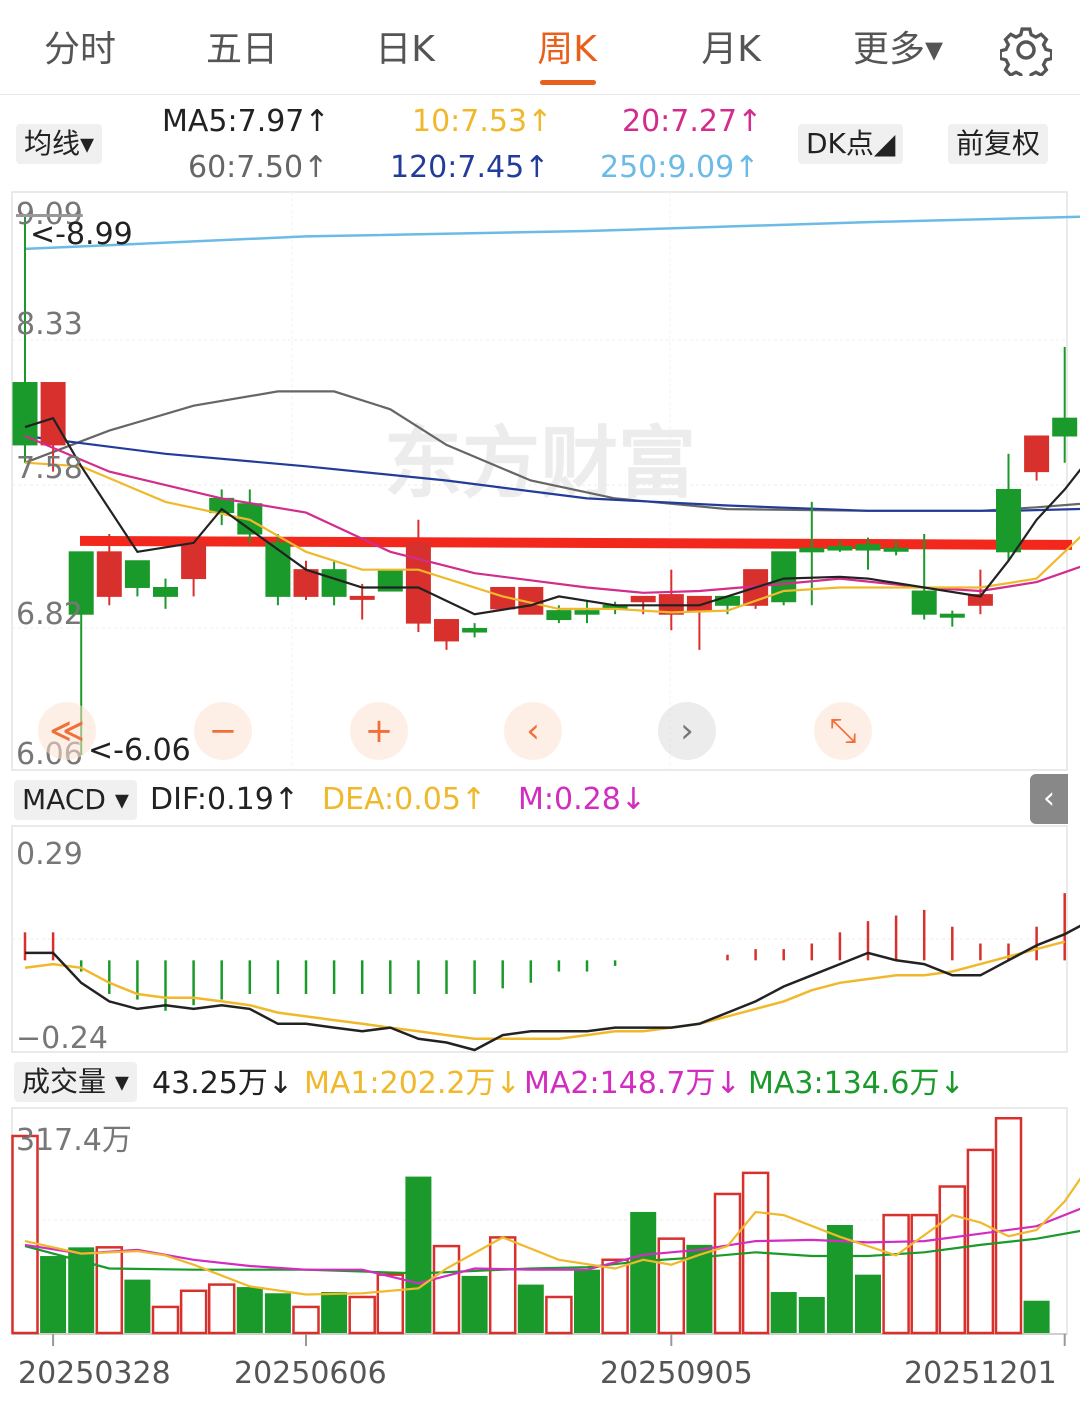 This screenshot has width=1080, height=1408. What do you see at coordinates (49, 324) in the screenshot?
I see `price-axis-2: 8.33` at bounding box center [49, 324].